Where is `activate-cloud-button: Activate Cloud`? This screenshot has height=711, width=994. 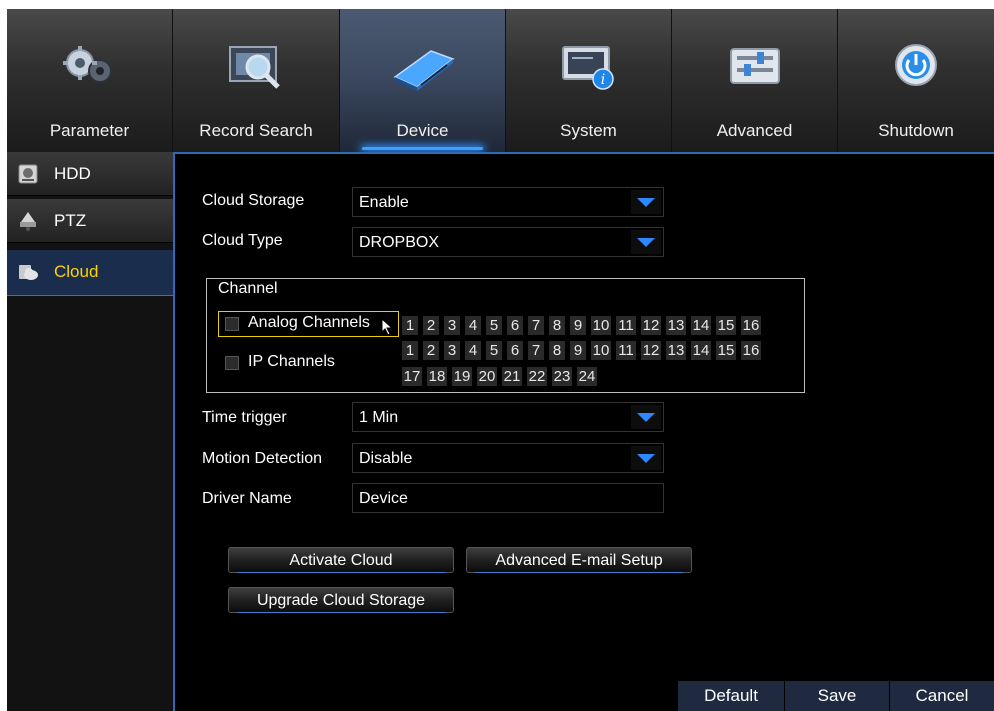
activate-cloud-button: Activate Cloud is located at coordinates (341, 560).